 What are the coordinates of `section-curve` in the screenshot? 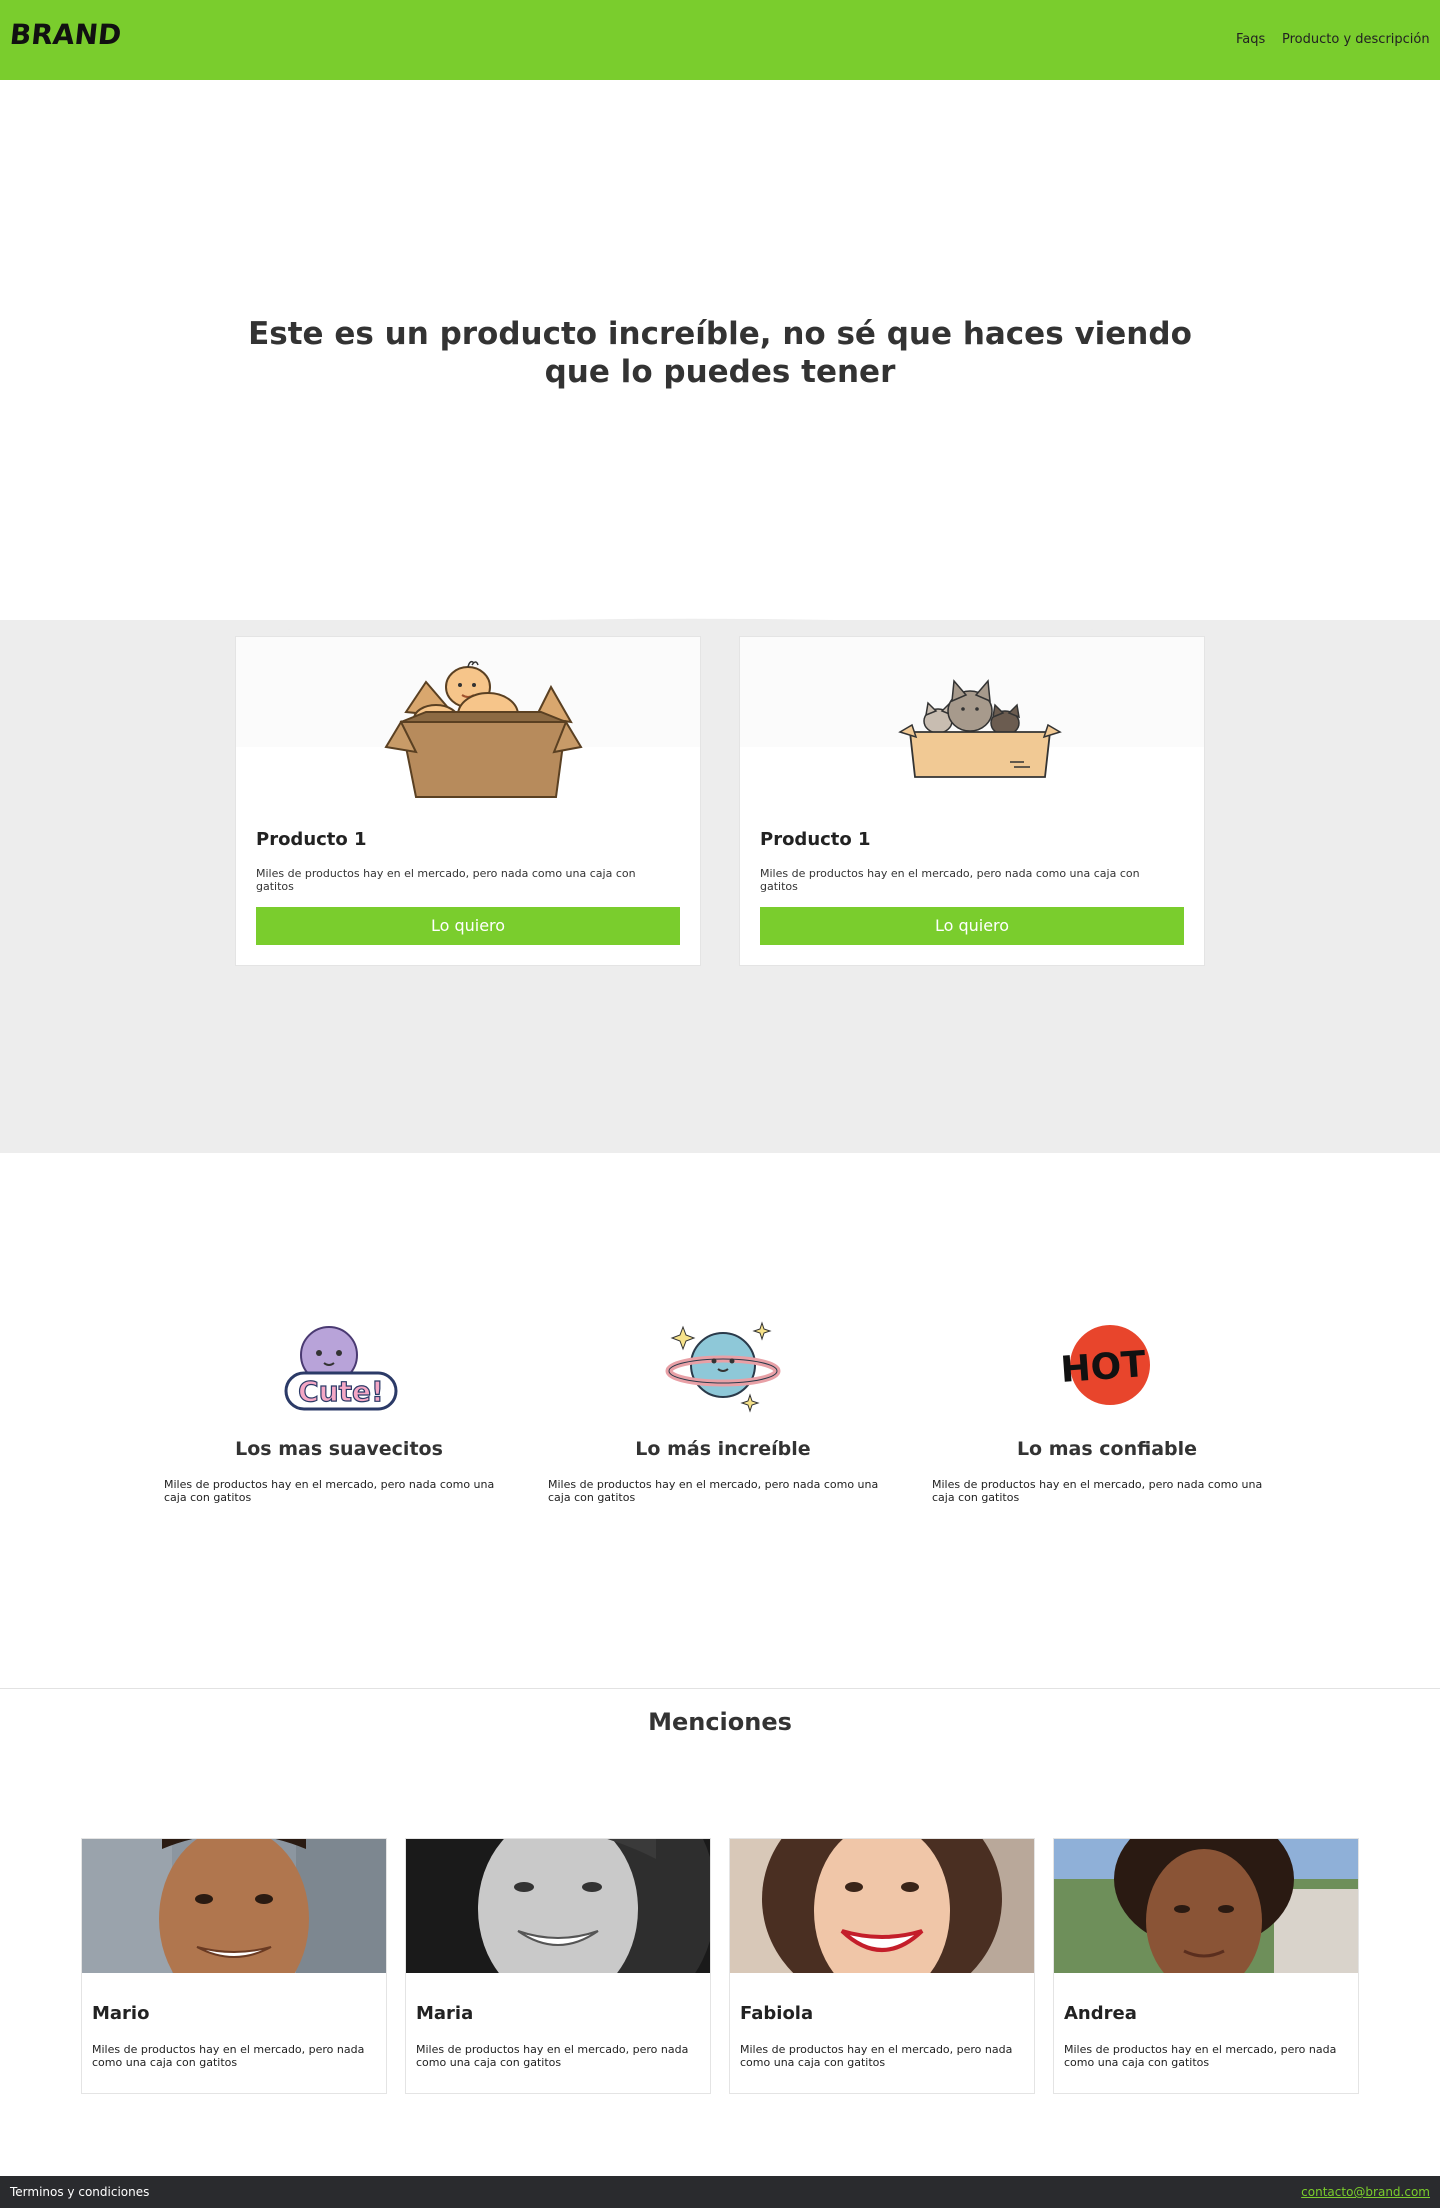 It's located at (720, 639).